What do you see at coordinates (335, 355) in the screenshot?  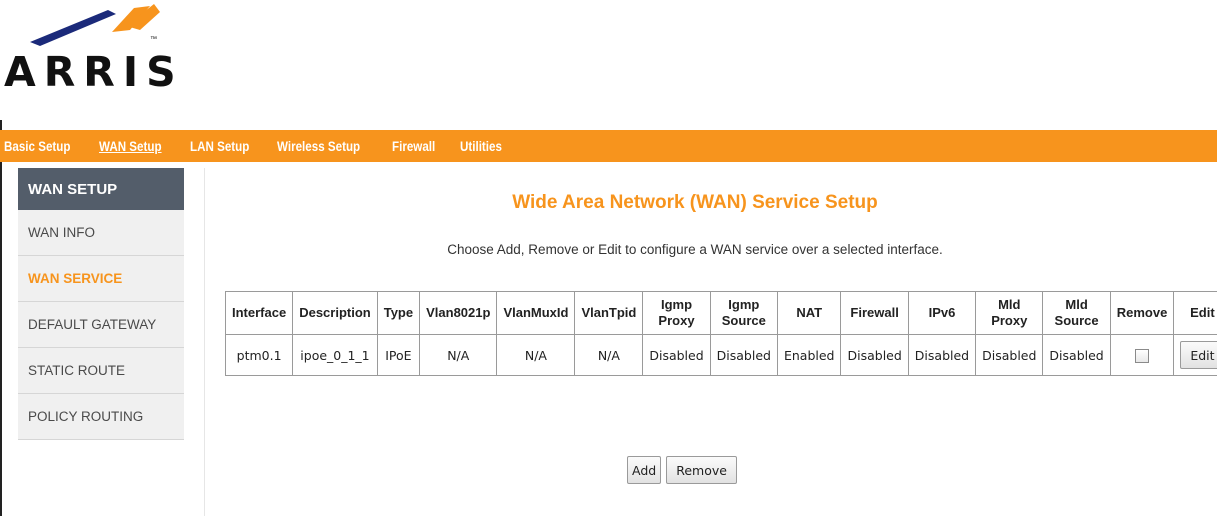 I see `cell-description: ipoe_0_1_1` at bounding box center [335, 355].